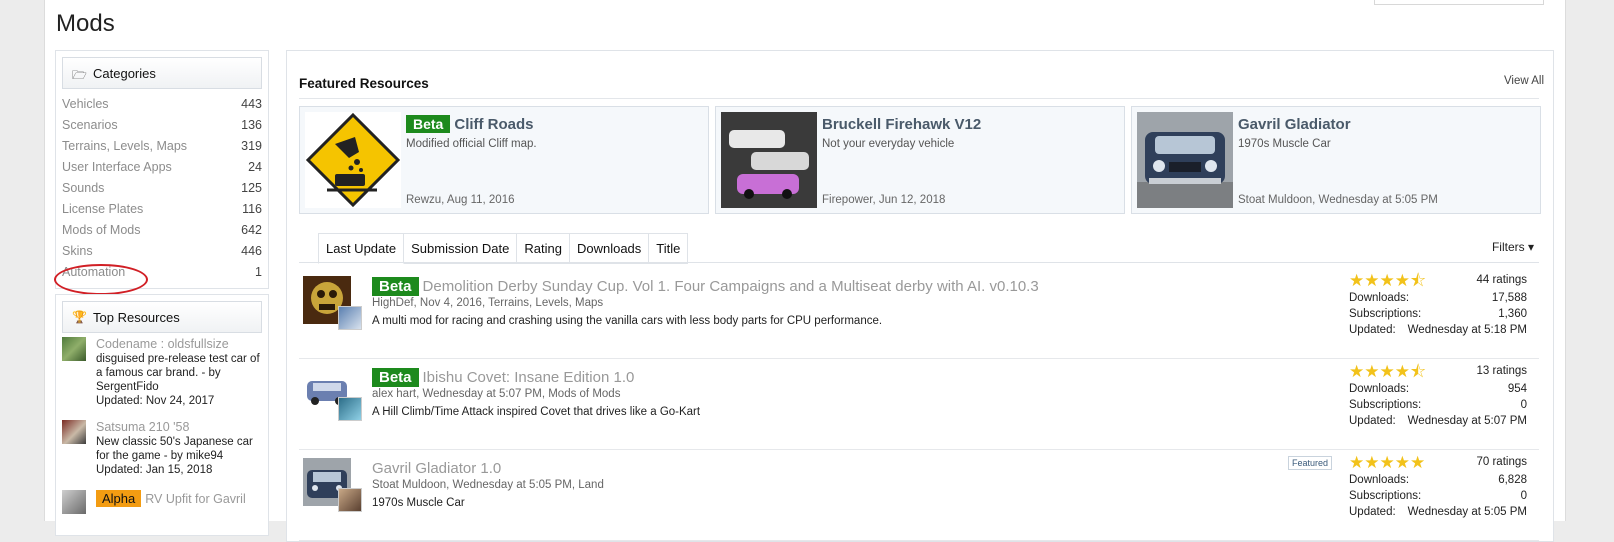  What do you see at coordinates (884, 200) in the screenshot?
I see `featured-card-meta: Firepower, Jun 12, 2018` at bounding box center [884, 200].